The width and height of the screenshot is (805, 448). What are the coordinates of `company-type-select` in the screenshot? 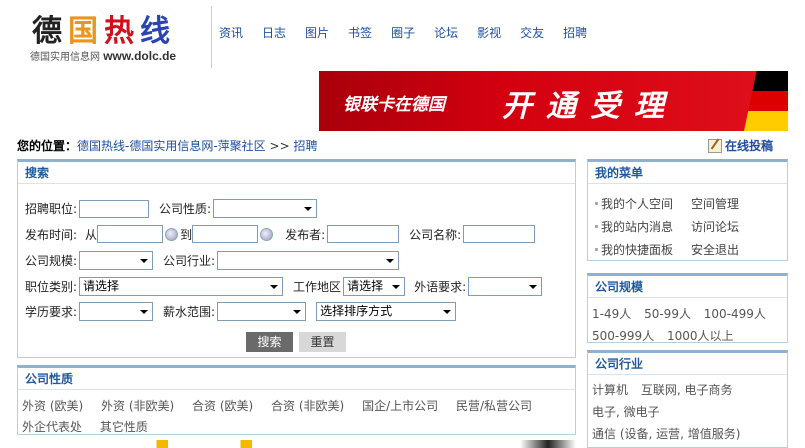 It's located at (265, 208).